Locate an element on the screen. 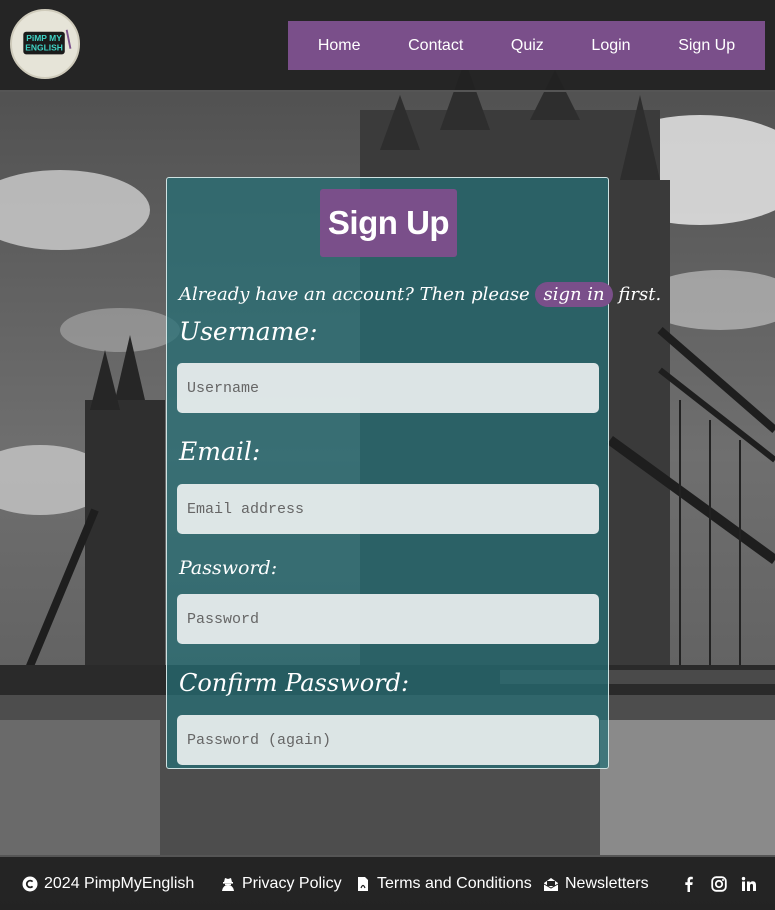 This screenshot has height=910, width=775. logo-graphic: PiMP MY ENGLISH is located at coordinates (45, 44).